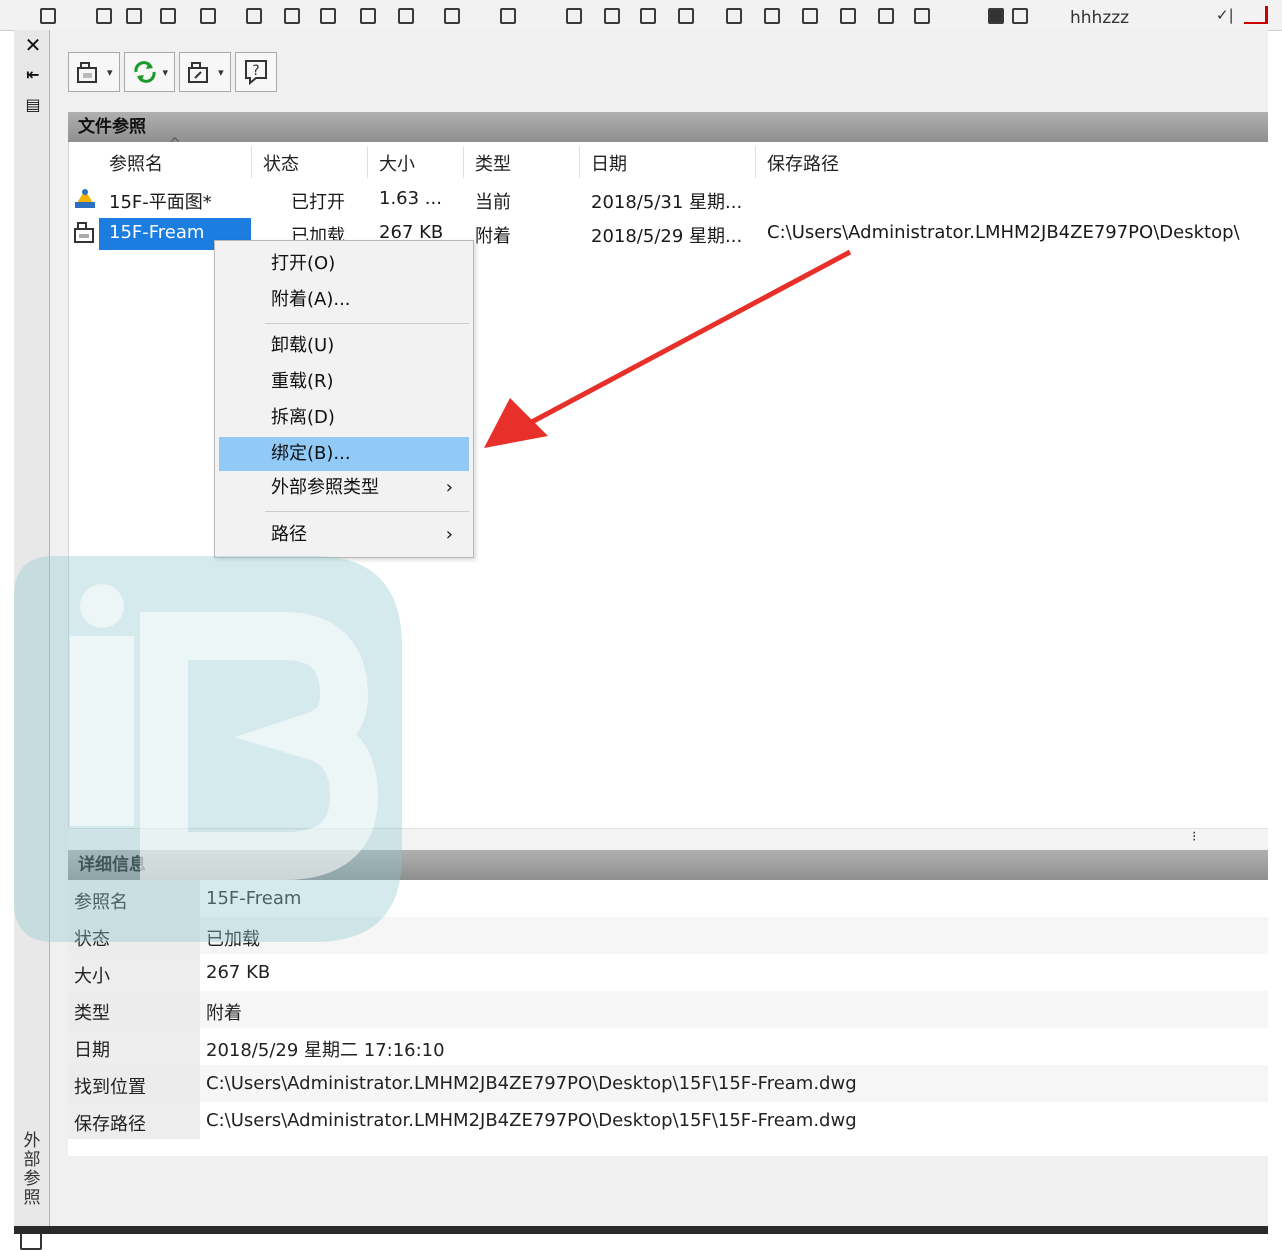 The height and width of the screenshot is (1250, 1282). What do you see at coordinates (238, 972) in the screenshot?
I see `detail-value: 267 KB` at bounding box center [238, 972].